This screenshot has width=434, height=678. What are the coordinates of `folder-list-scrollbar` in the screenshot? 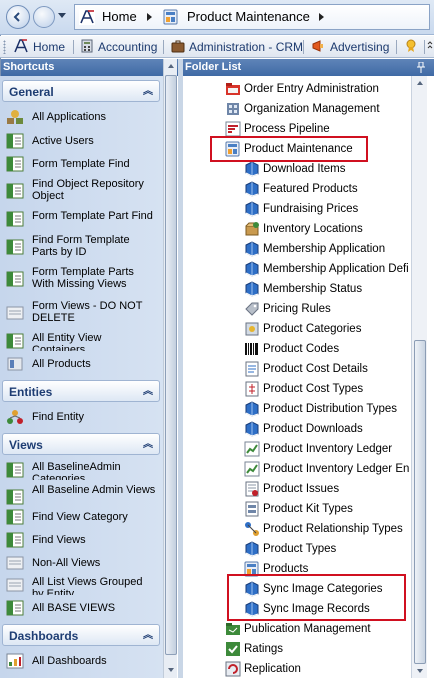 It's located at (419, 377).